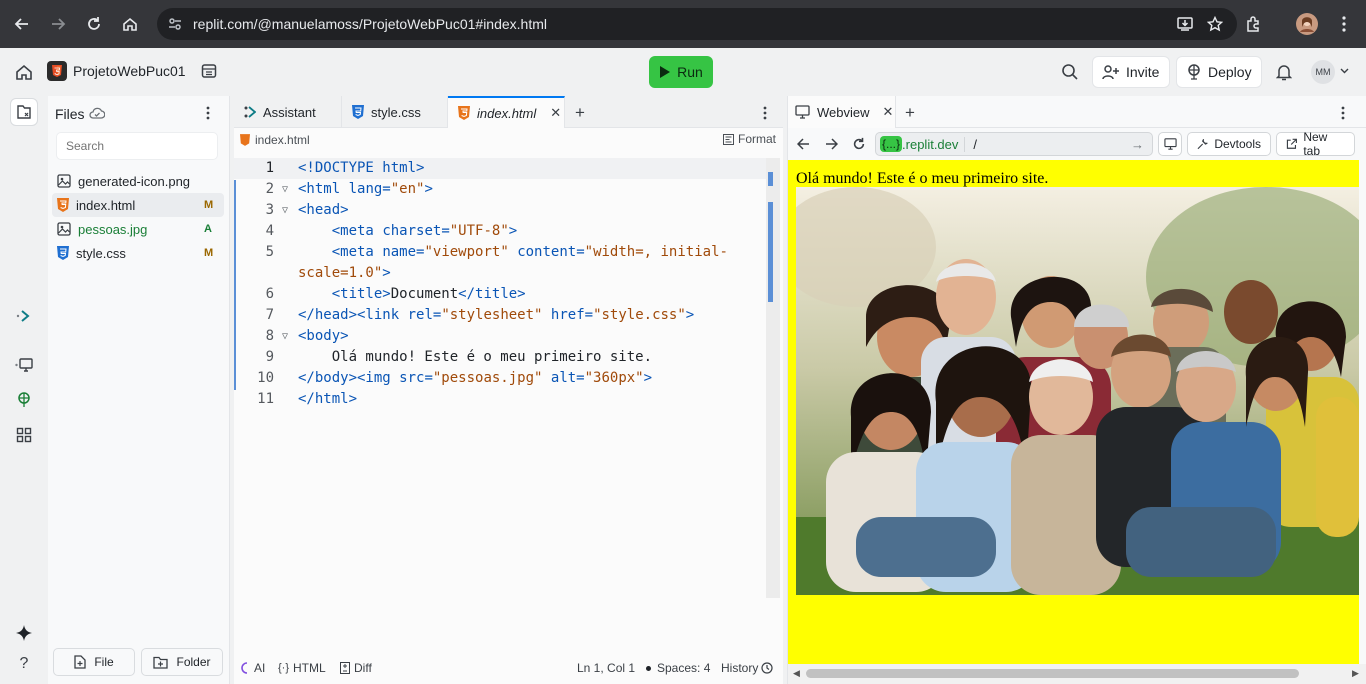  I want to click on ai-status-button: AI, so click(252, 668).